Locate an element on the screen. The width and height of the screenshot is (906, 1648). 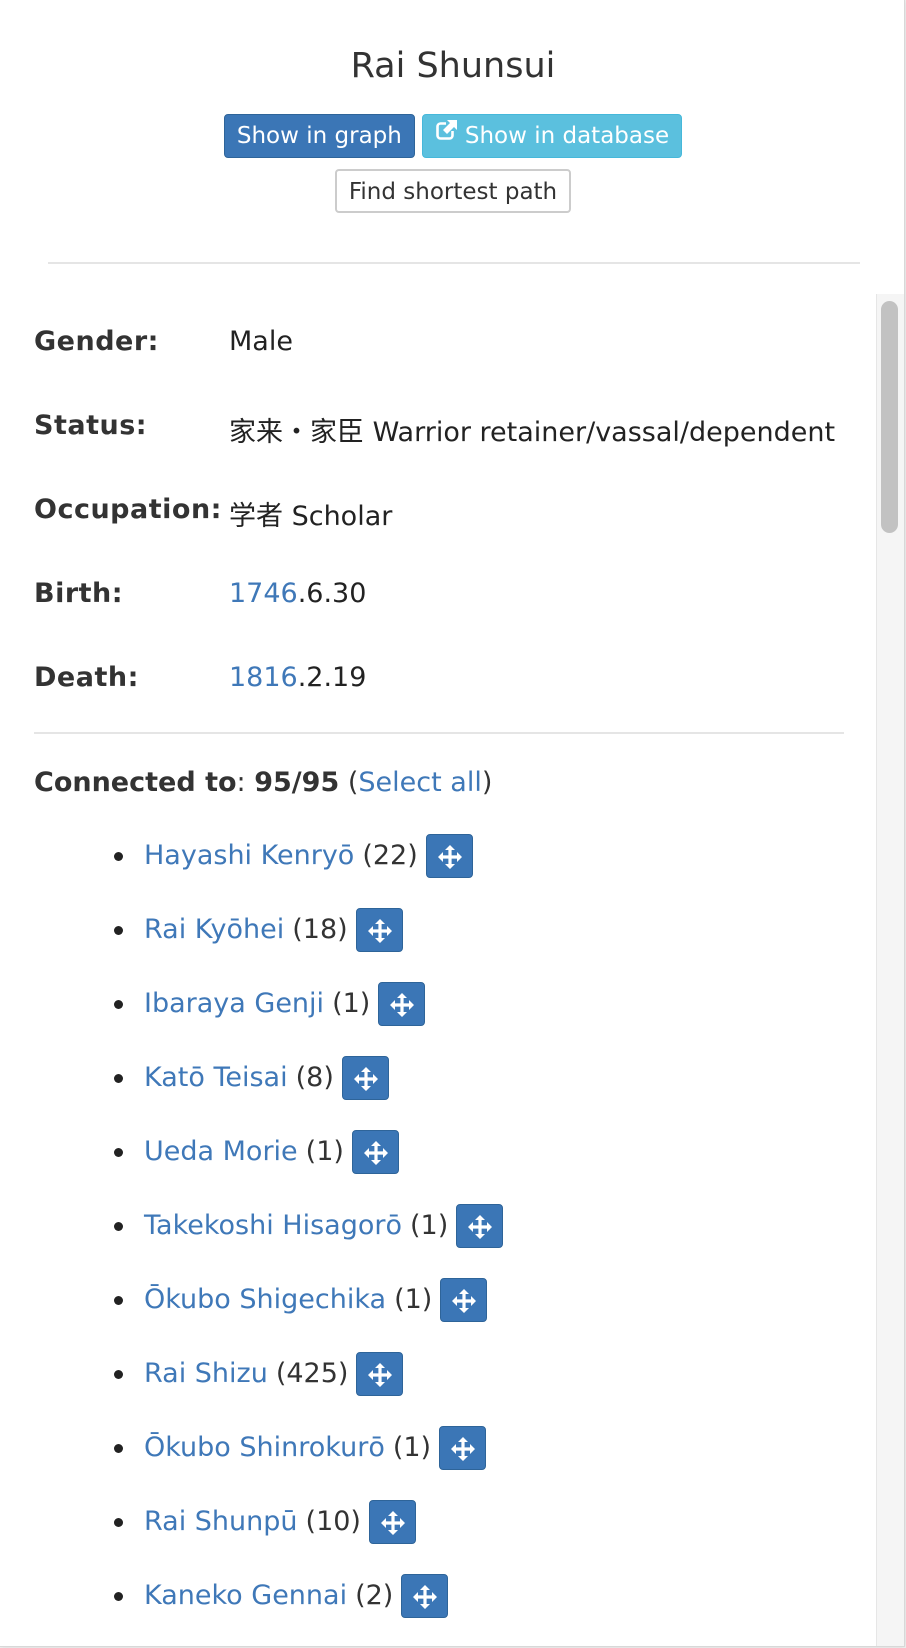
connection-list-item: Hayashi Kenryō (22) is located at coordinates (435, 871).